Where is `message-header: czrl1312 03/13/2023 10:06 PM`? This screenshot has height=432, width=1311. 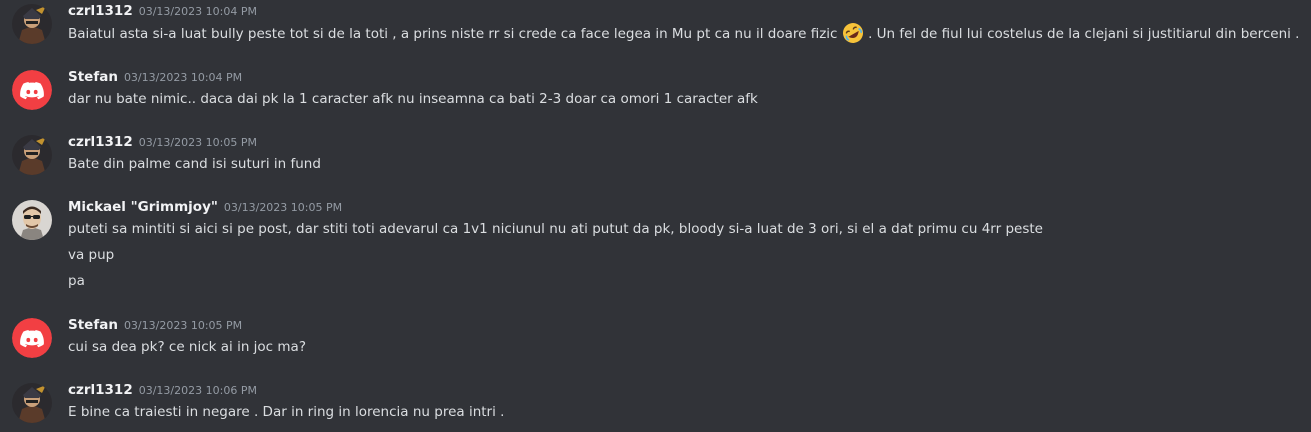 message-header: czrl1312 03/13/2023 10:06 PM is located at coordinates (162, 390).